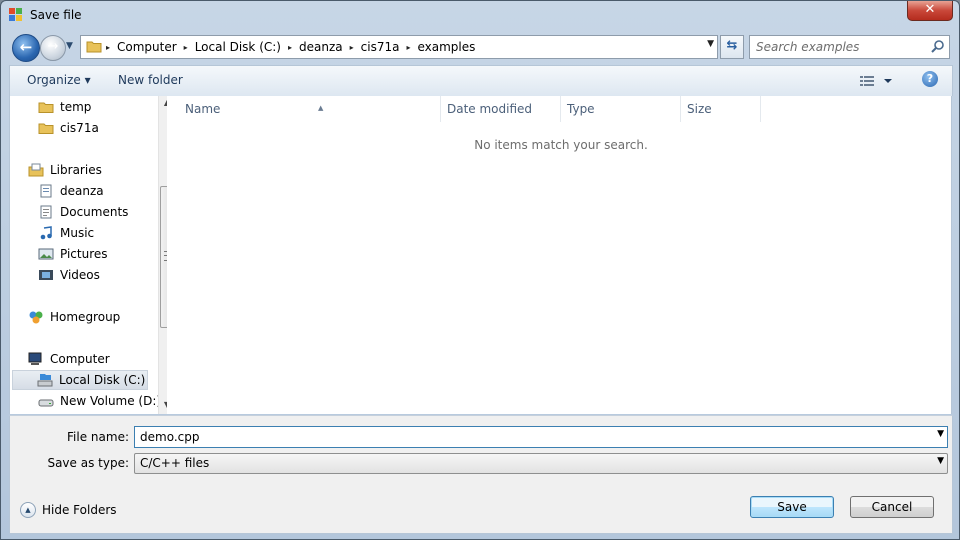 The width and height of the screenshot is (960, 540). I want to click on nav-item-deanza: deanza, so click(71, 191).